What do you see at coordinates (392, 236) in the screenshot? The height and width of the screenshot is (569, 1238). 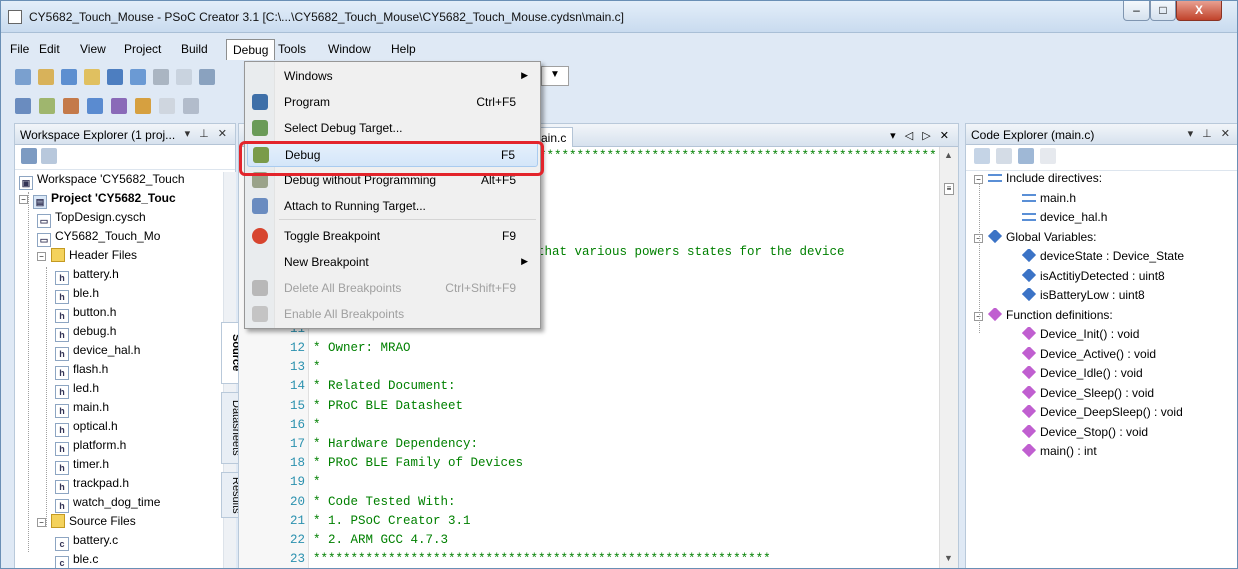 I see `menu-item-toggle-breakpoint: Toggle Breakpoint F9` at bounding box center [392, 236].